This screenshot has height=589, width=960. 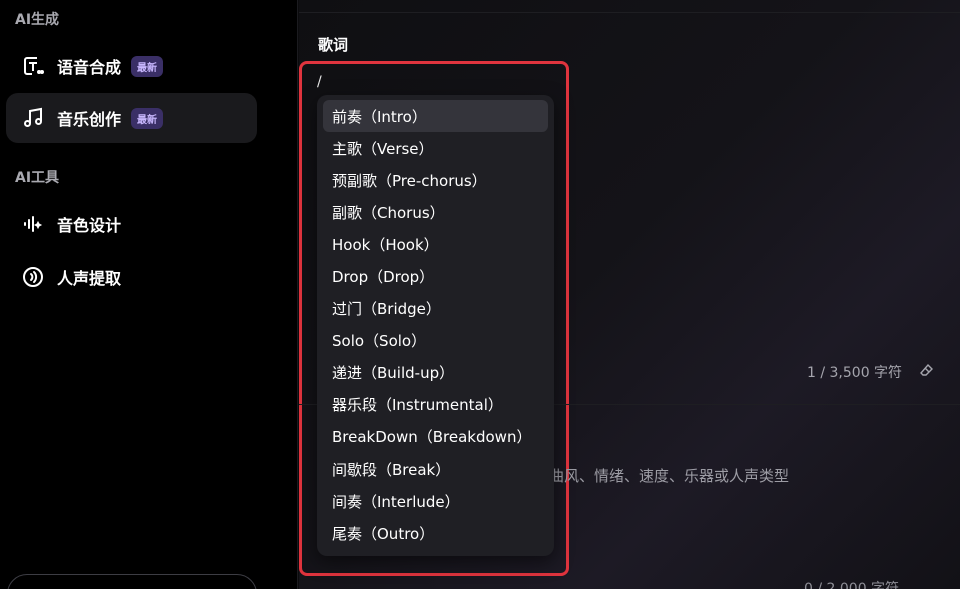 I want to click on bottom-action-button, so click(x=132, y=581).